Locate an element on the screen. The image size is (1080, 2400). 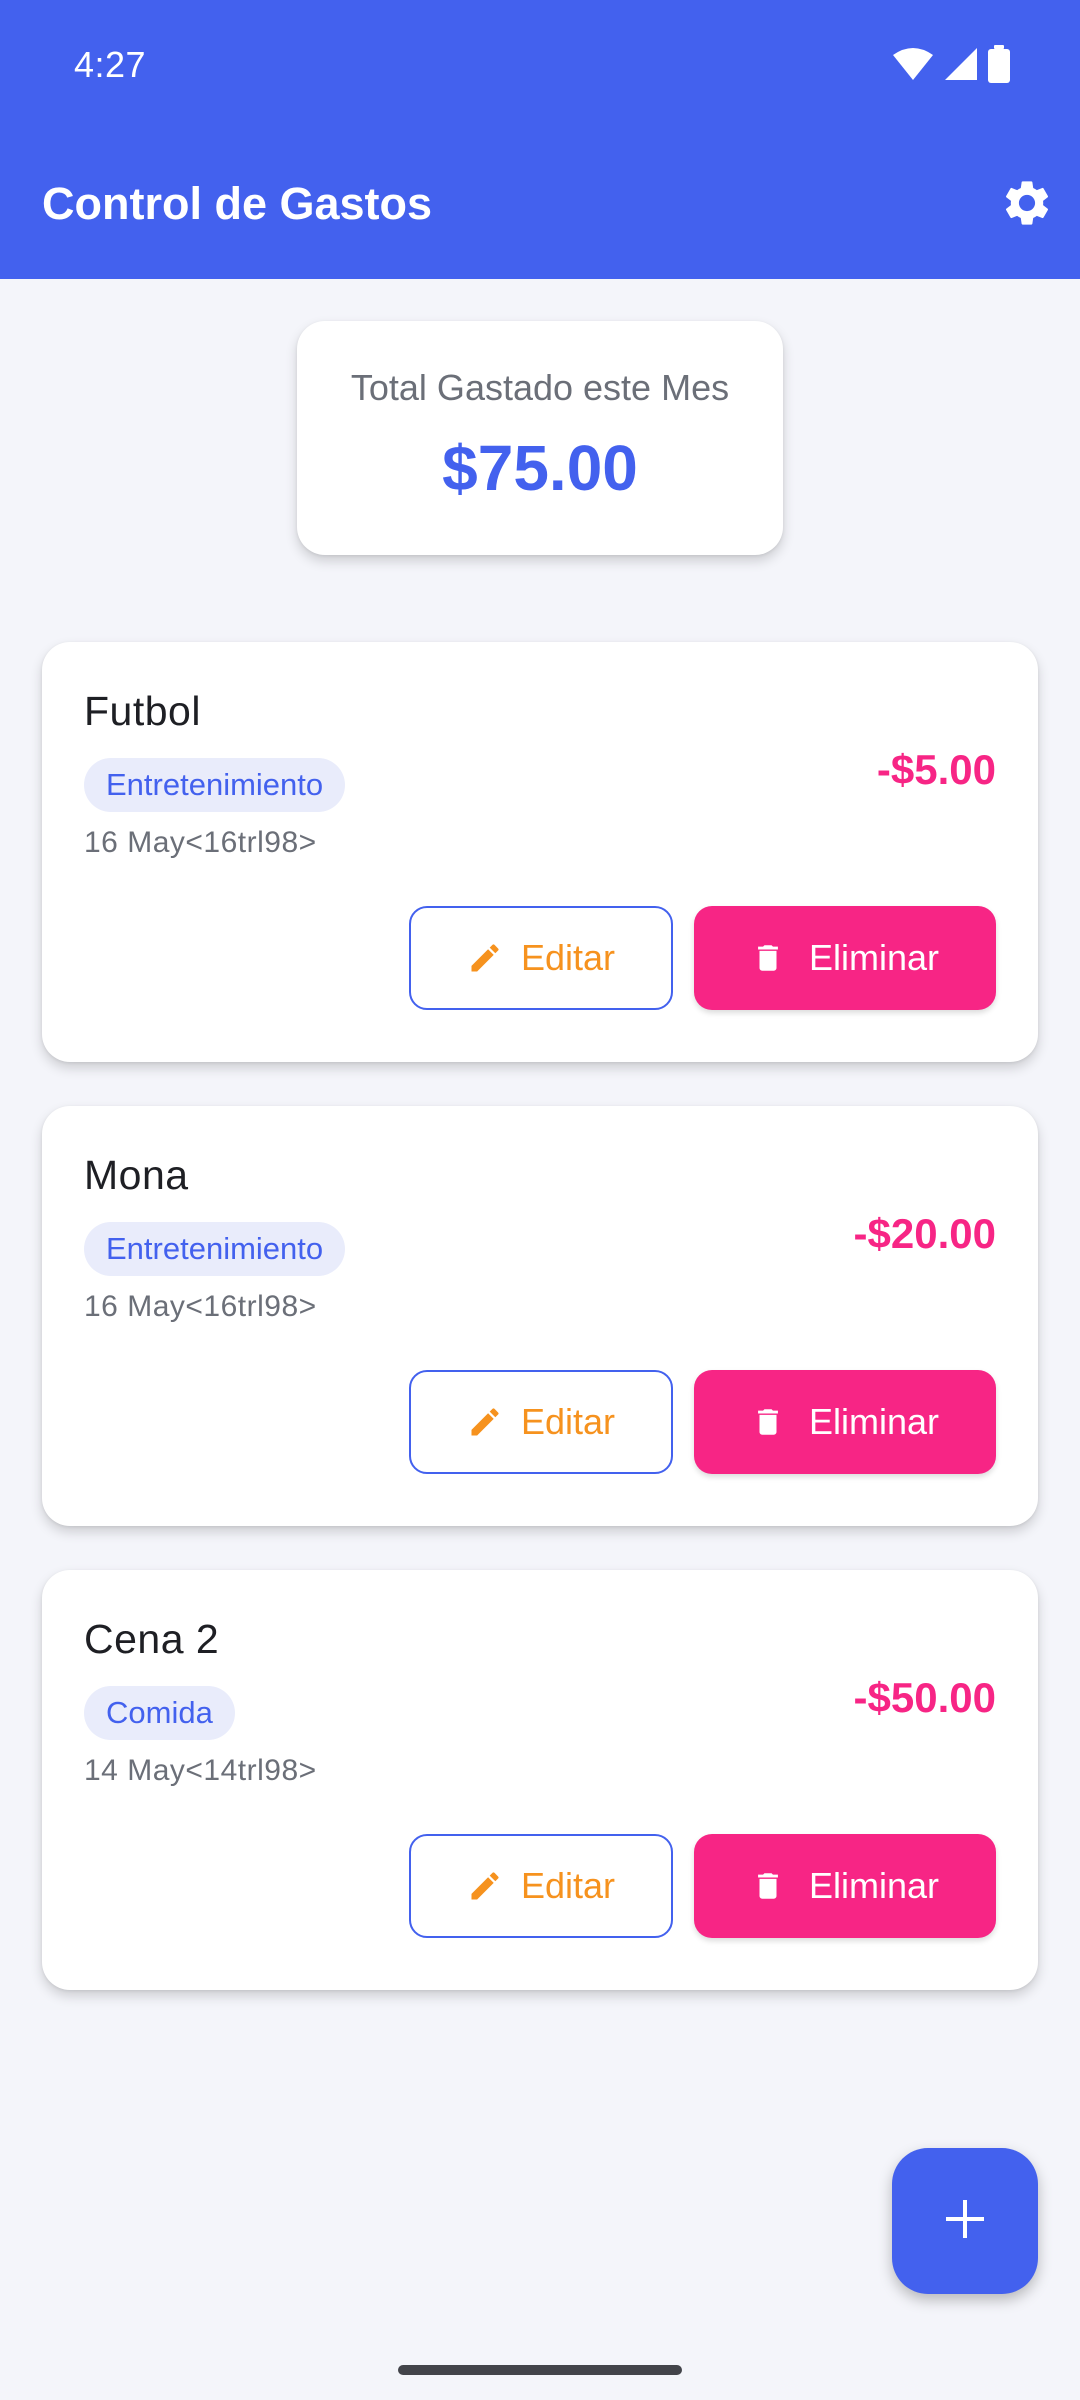
expense-amount: -$20.00 is located at coordinates (924, 1233).